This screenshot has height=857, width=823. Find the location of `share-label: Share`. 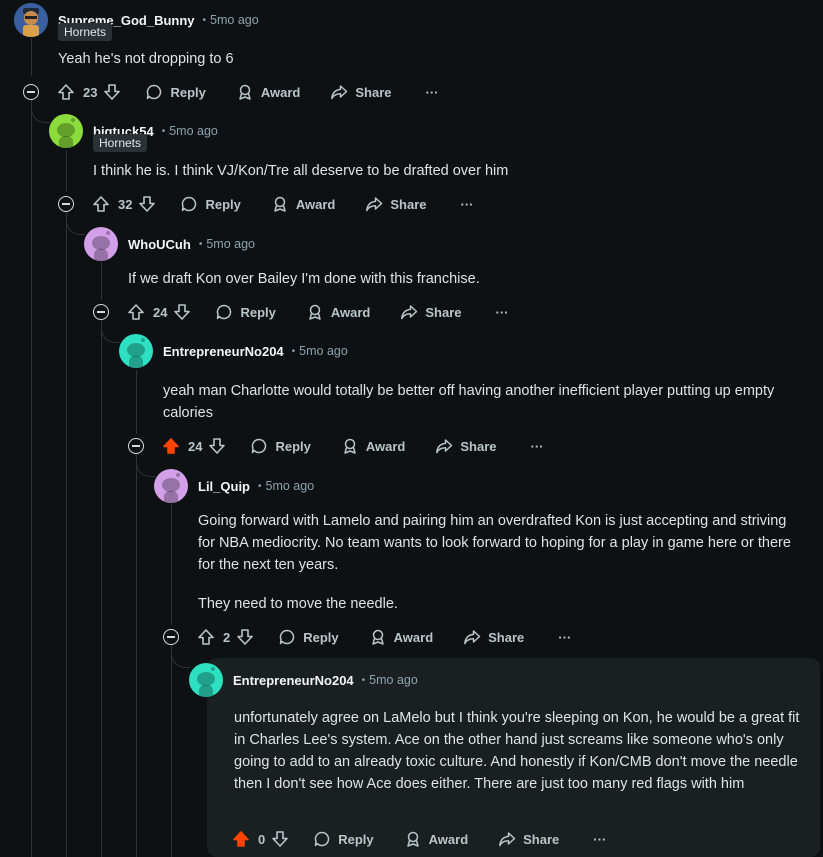

share-label: Share is located at coordinates (443, 312).